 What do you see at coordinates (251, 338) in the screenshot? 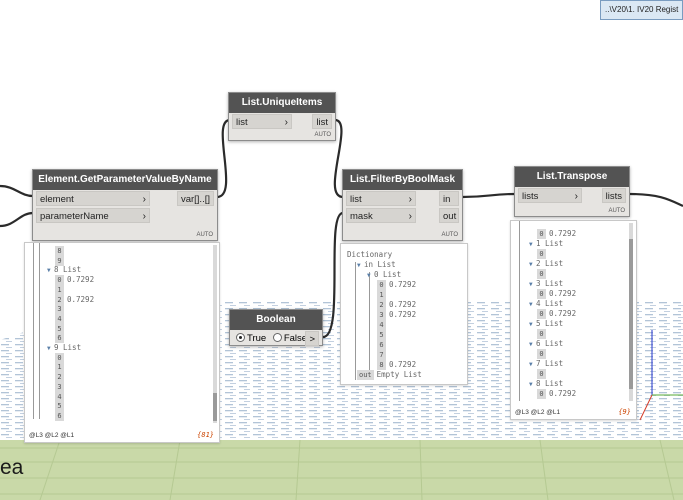
I see `radio-true: True` at bounding box center [251, 338].